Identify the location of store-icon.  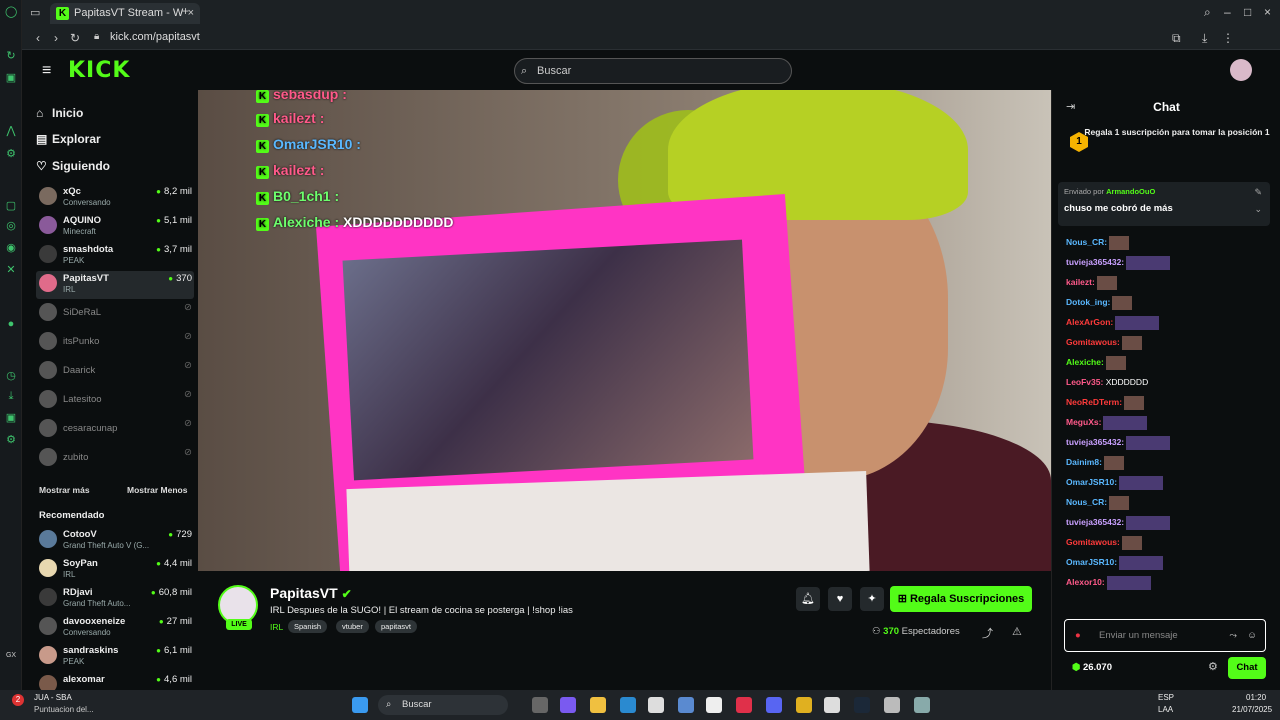
(656, 705).